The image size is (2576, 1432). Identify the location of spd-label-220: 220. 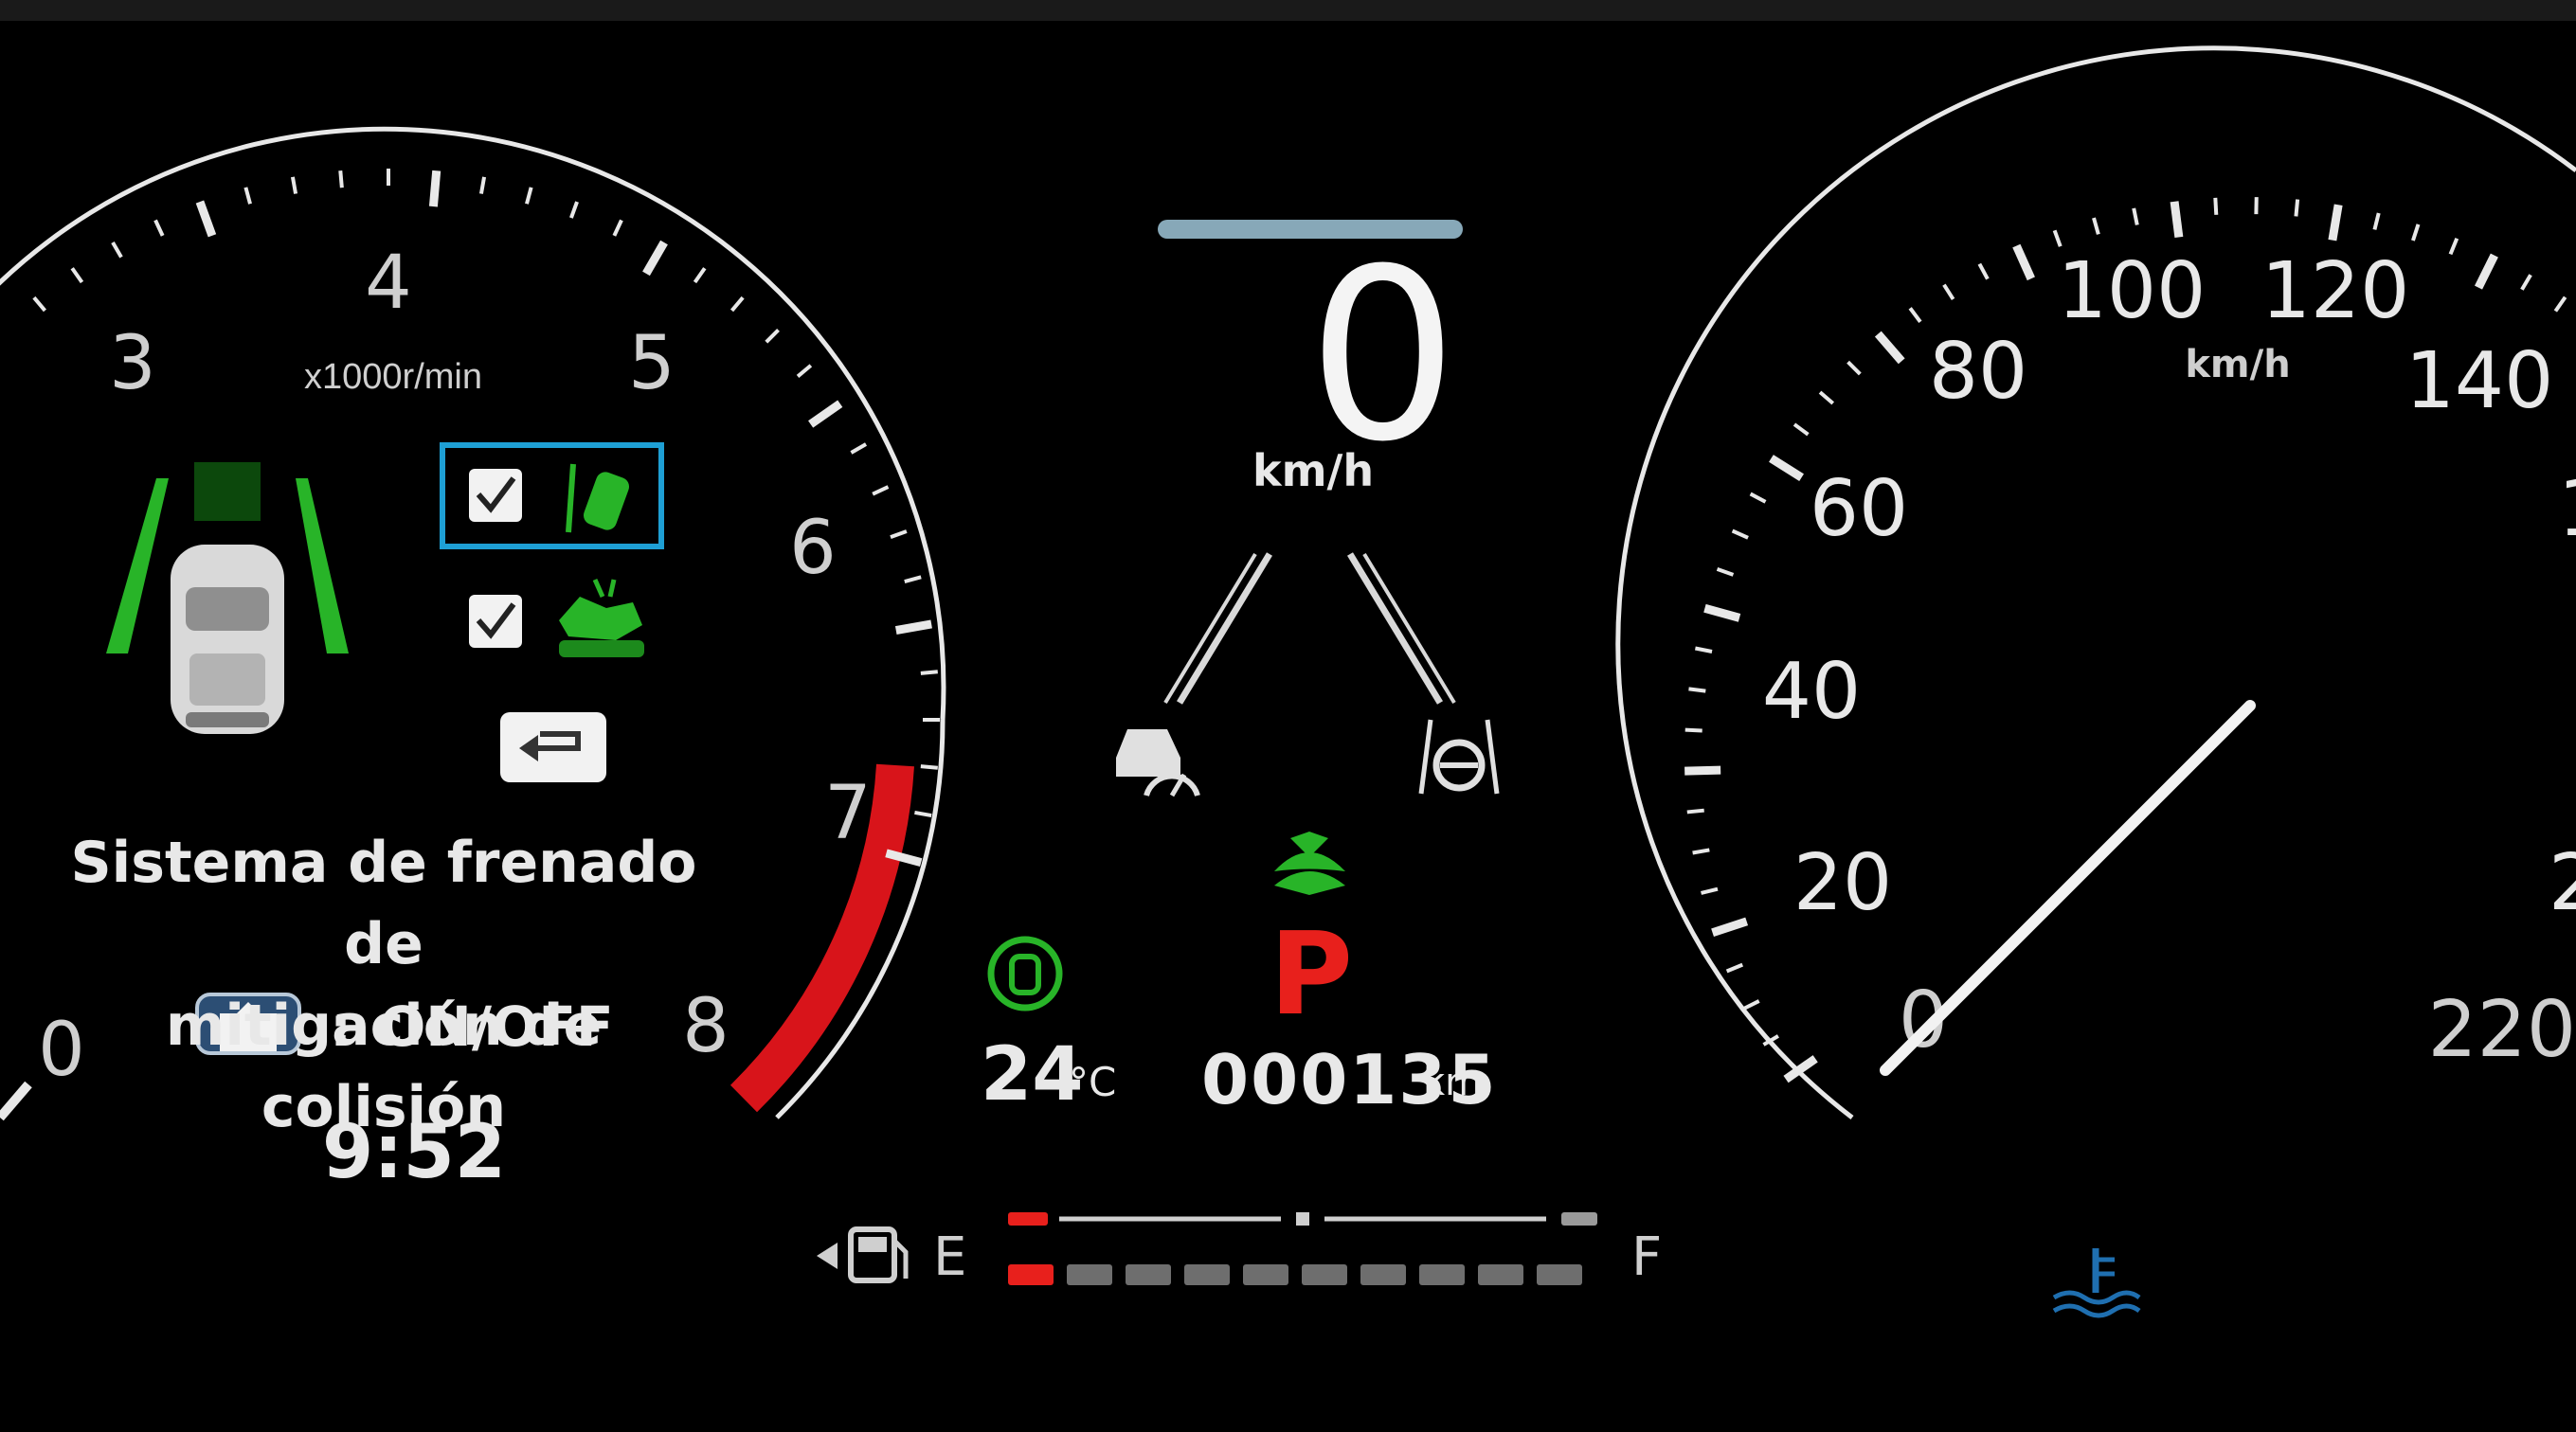
(2501, 1030).